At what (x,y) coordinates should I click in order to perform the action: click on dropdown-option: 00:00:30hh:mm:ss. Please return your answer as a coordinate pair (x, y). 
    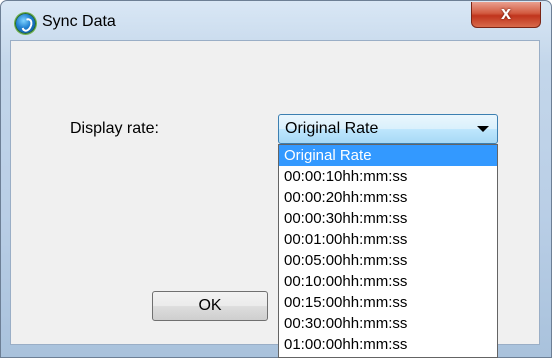
    Looking at the image, I should click on (388, 218).